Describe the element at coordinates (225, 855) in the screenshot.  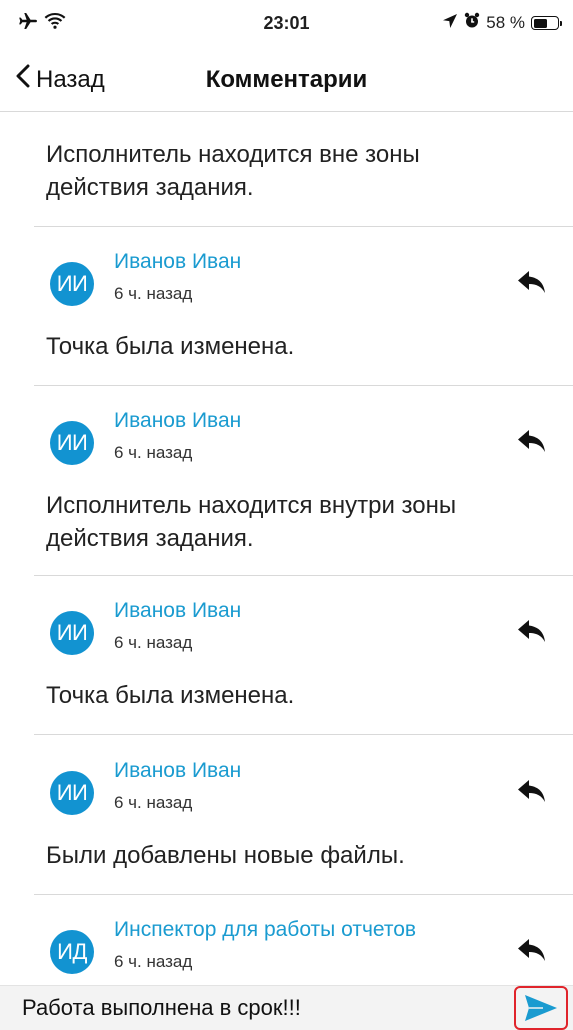
I see `comment-text: Были добавлены новые файлы.` at that location.